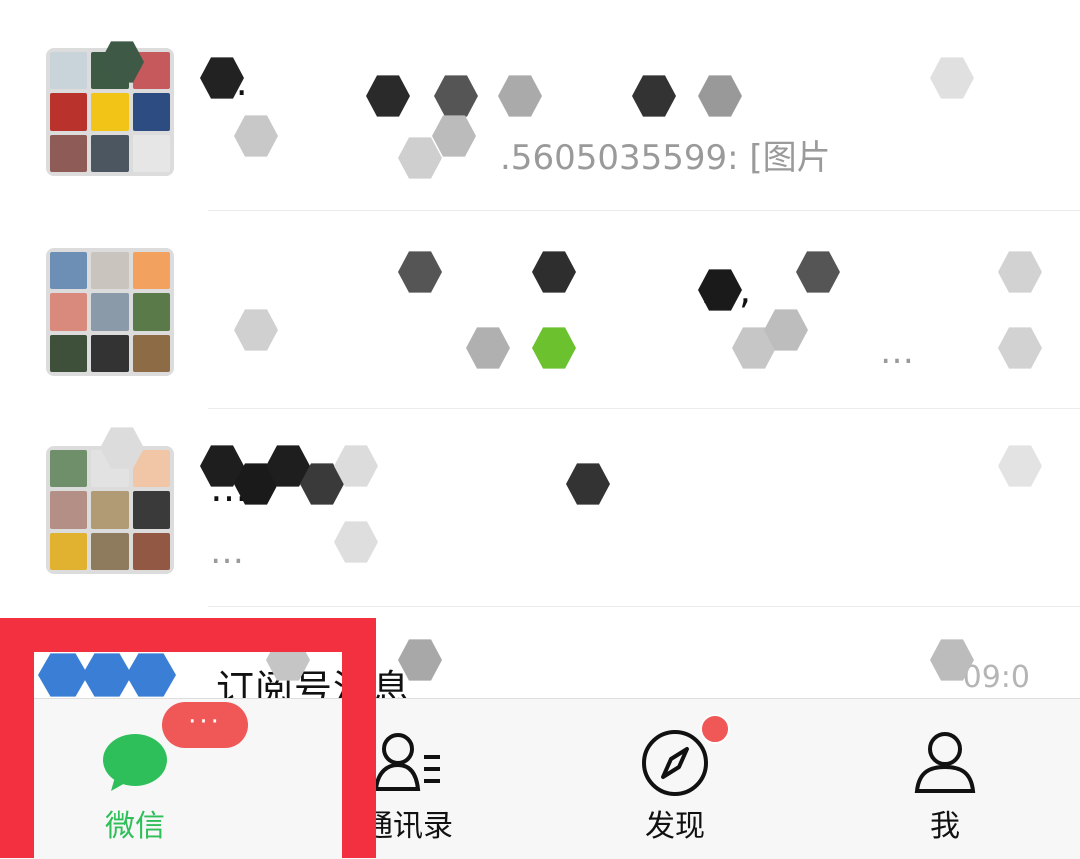  What do you see at coordinates (406, 762) in the screenshot?
I see `contacts-icon` at bounding box center [406, 762].